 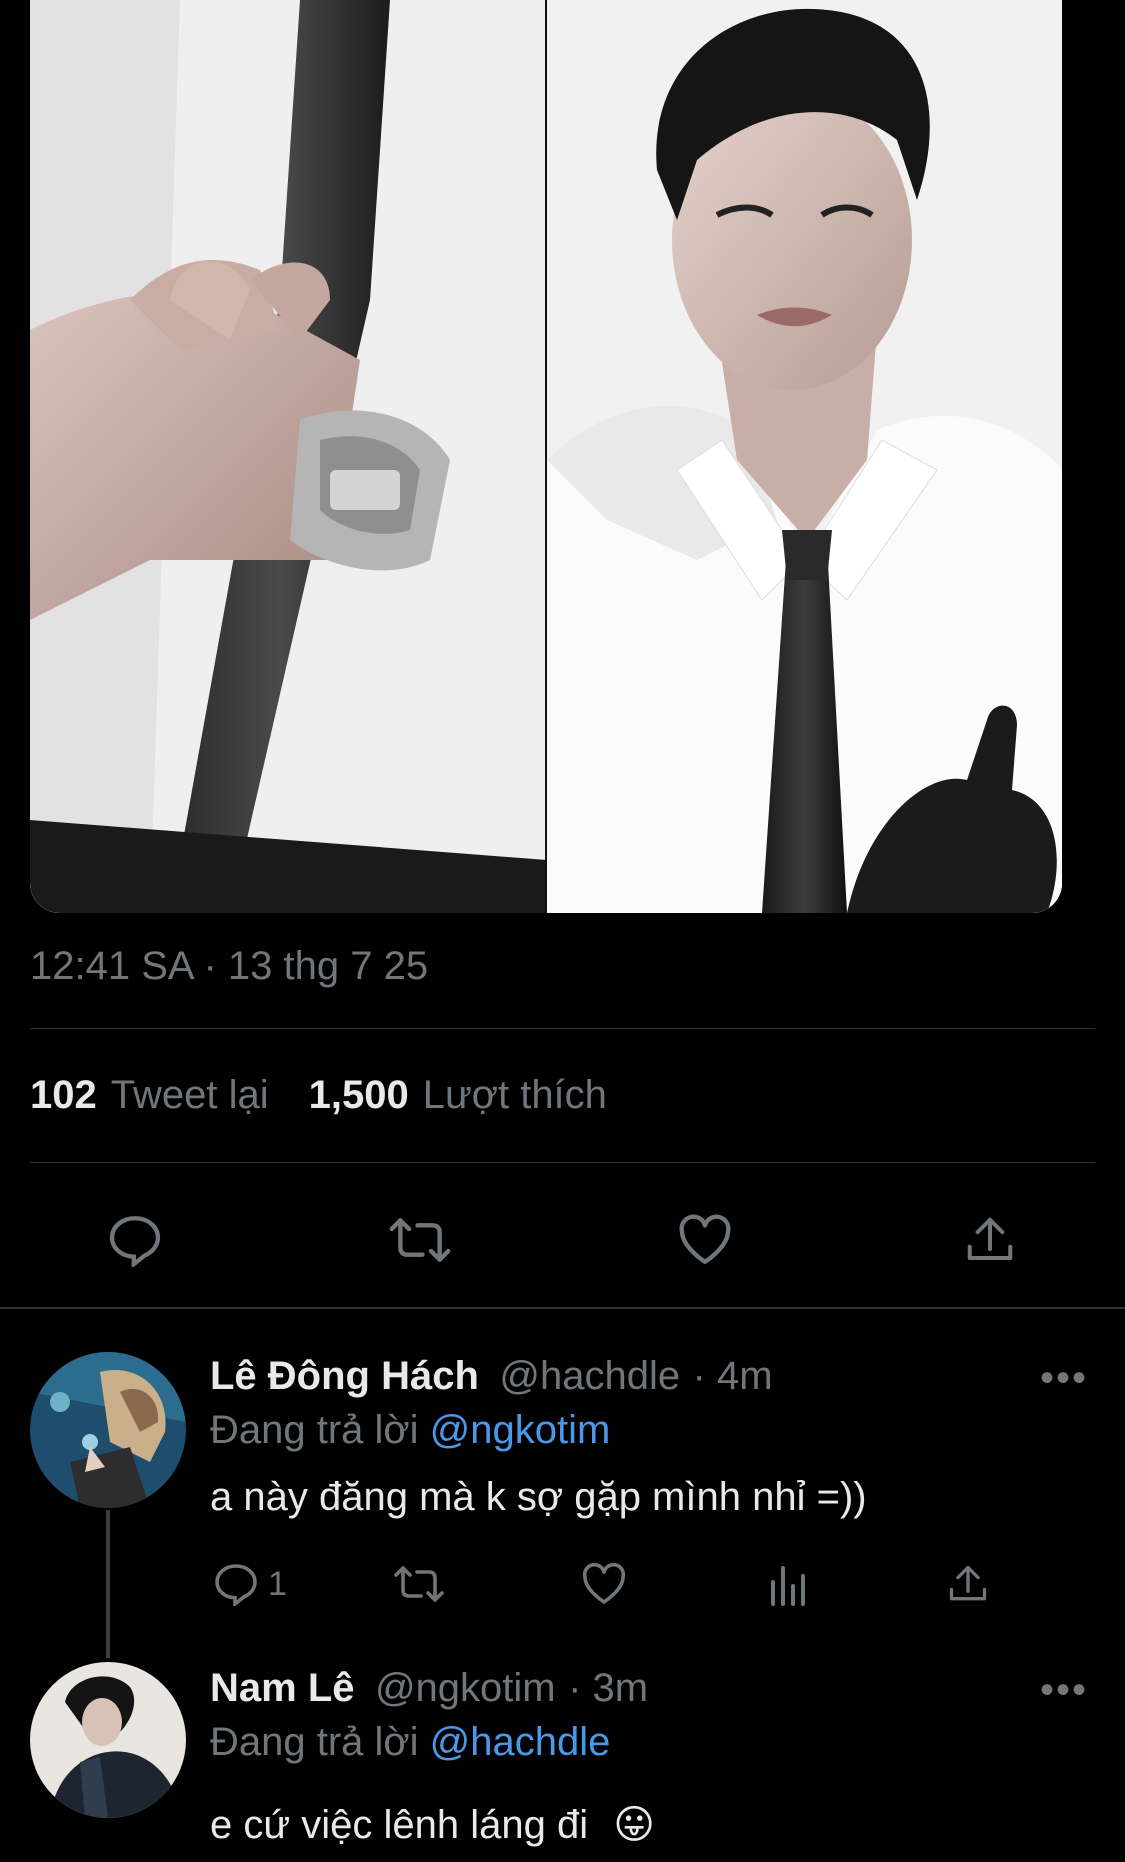 I want to click on tweet-stats: 102 Tweet lại 1,500 Lượt thích, so click(x=318, y=1095).